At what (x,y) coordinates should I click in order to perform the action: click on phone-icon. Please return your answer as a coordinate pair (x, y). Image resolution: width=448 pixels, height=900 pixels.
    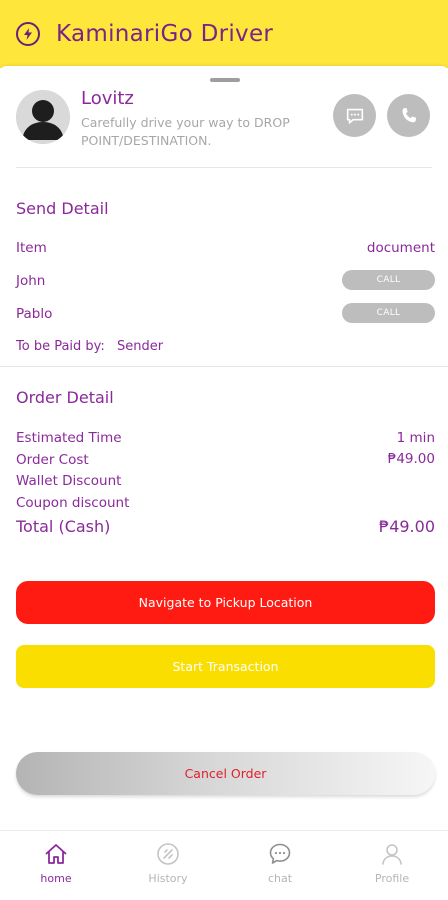
    Looking at the image, I should click on (409, 114).